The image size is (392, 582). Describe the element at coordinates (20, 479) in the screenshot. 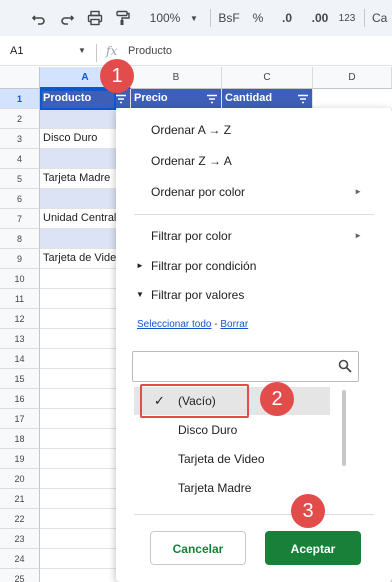

I see `row-header: 20` at that location.